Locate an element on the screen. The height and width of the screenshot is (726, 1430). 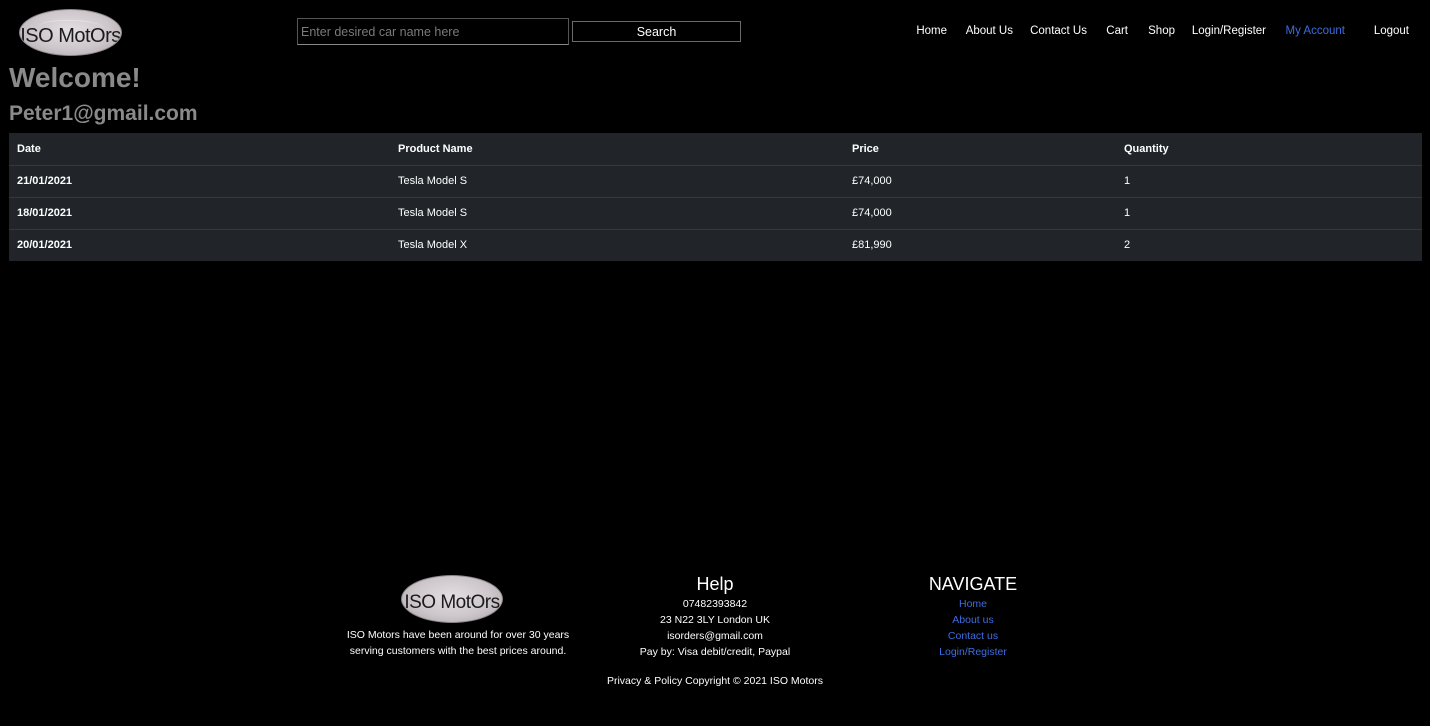
footer-logo-text: ISO MotOrs is located at coordinates (452, 602).